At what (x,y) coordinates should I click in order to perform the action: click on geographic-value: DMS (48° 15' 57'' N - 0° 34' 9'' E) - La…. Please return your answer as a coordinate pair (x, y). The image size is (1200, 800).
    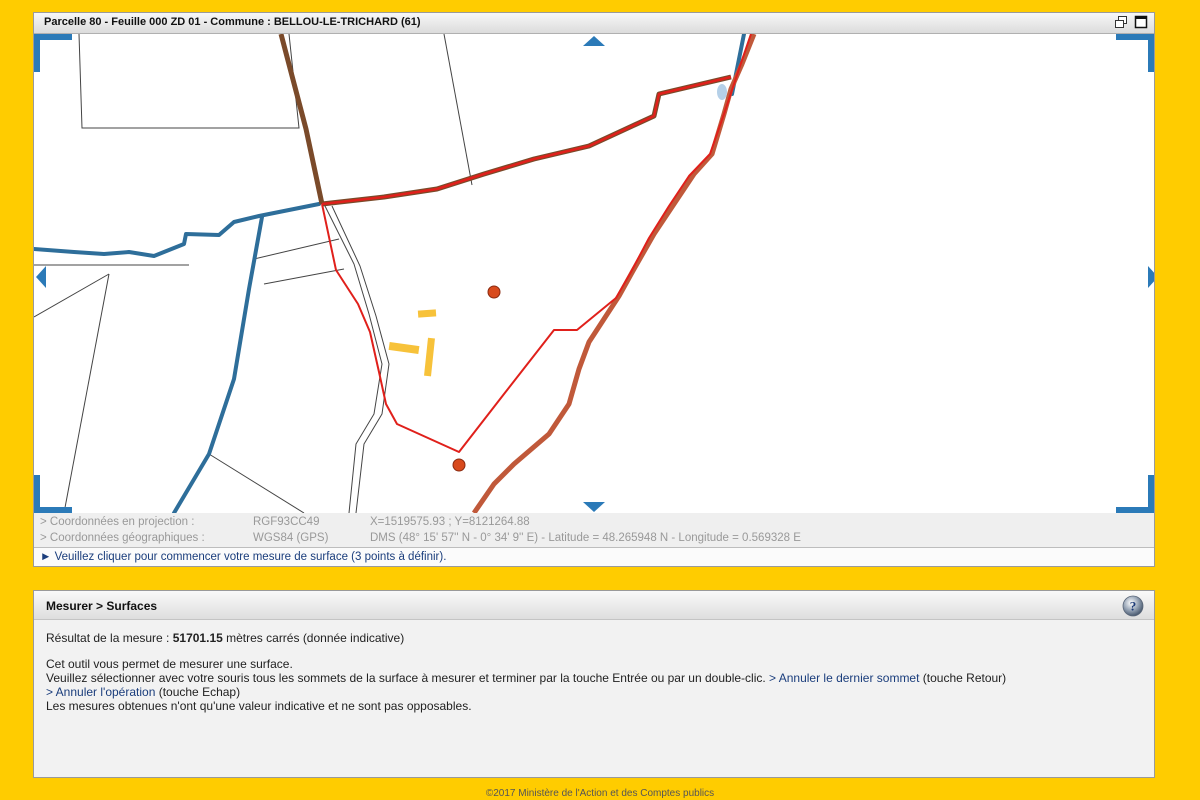
    Looking at the image, I should click on (585, 538).